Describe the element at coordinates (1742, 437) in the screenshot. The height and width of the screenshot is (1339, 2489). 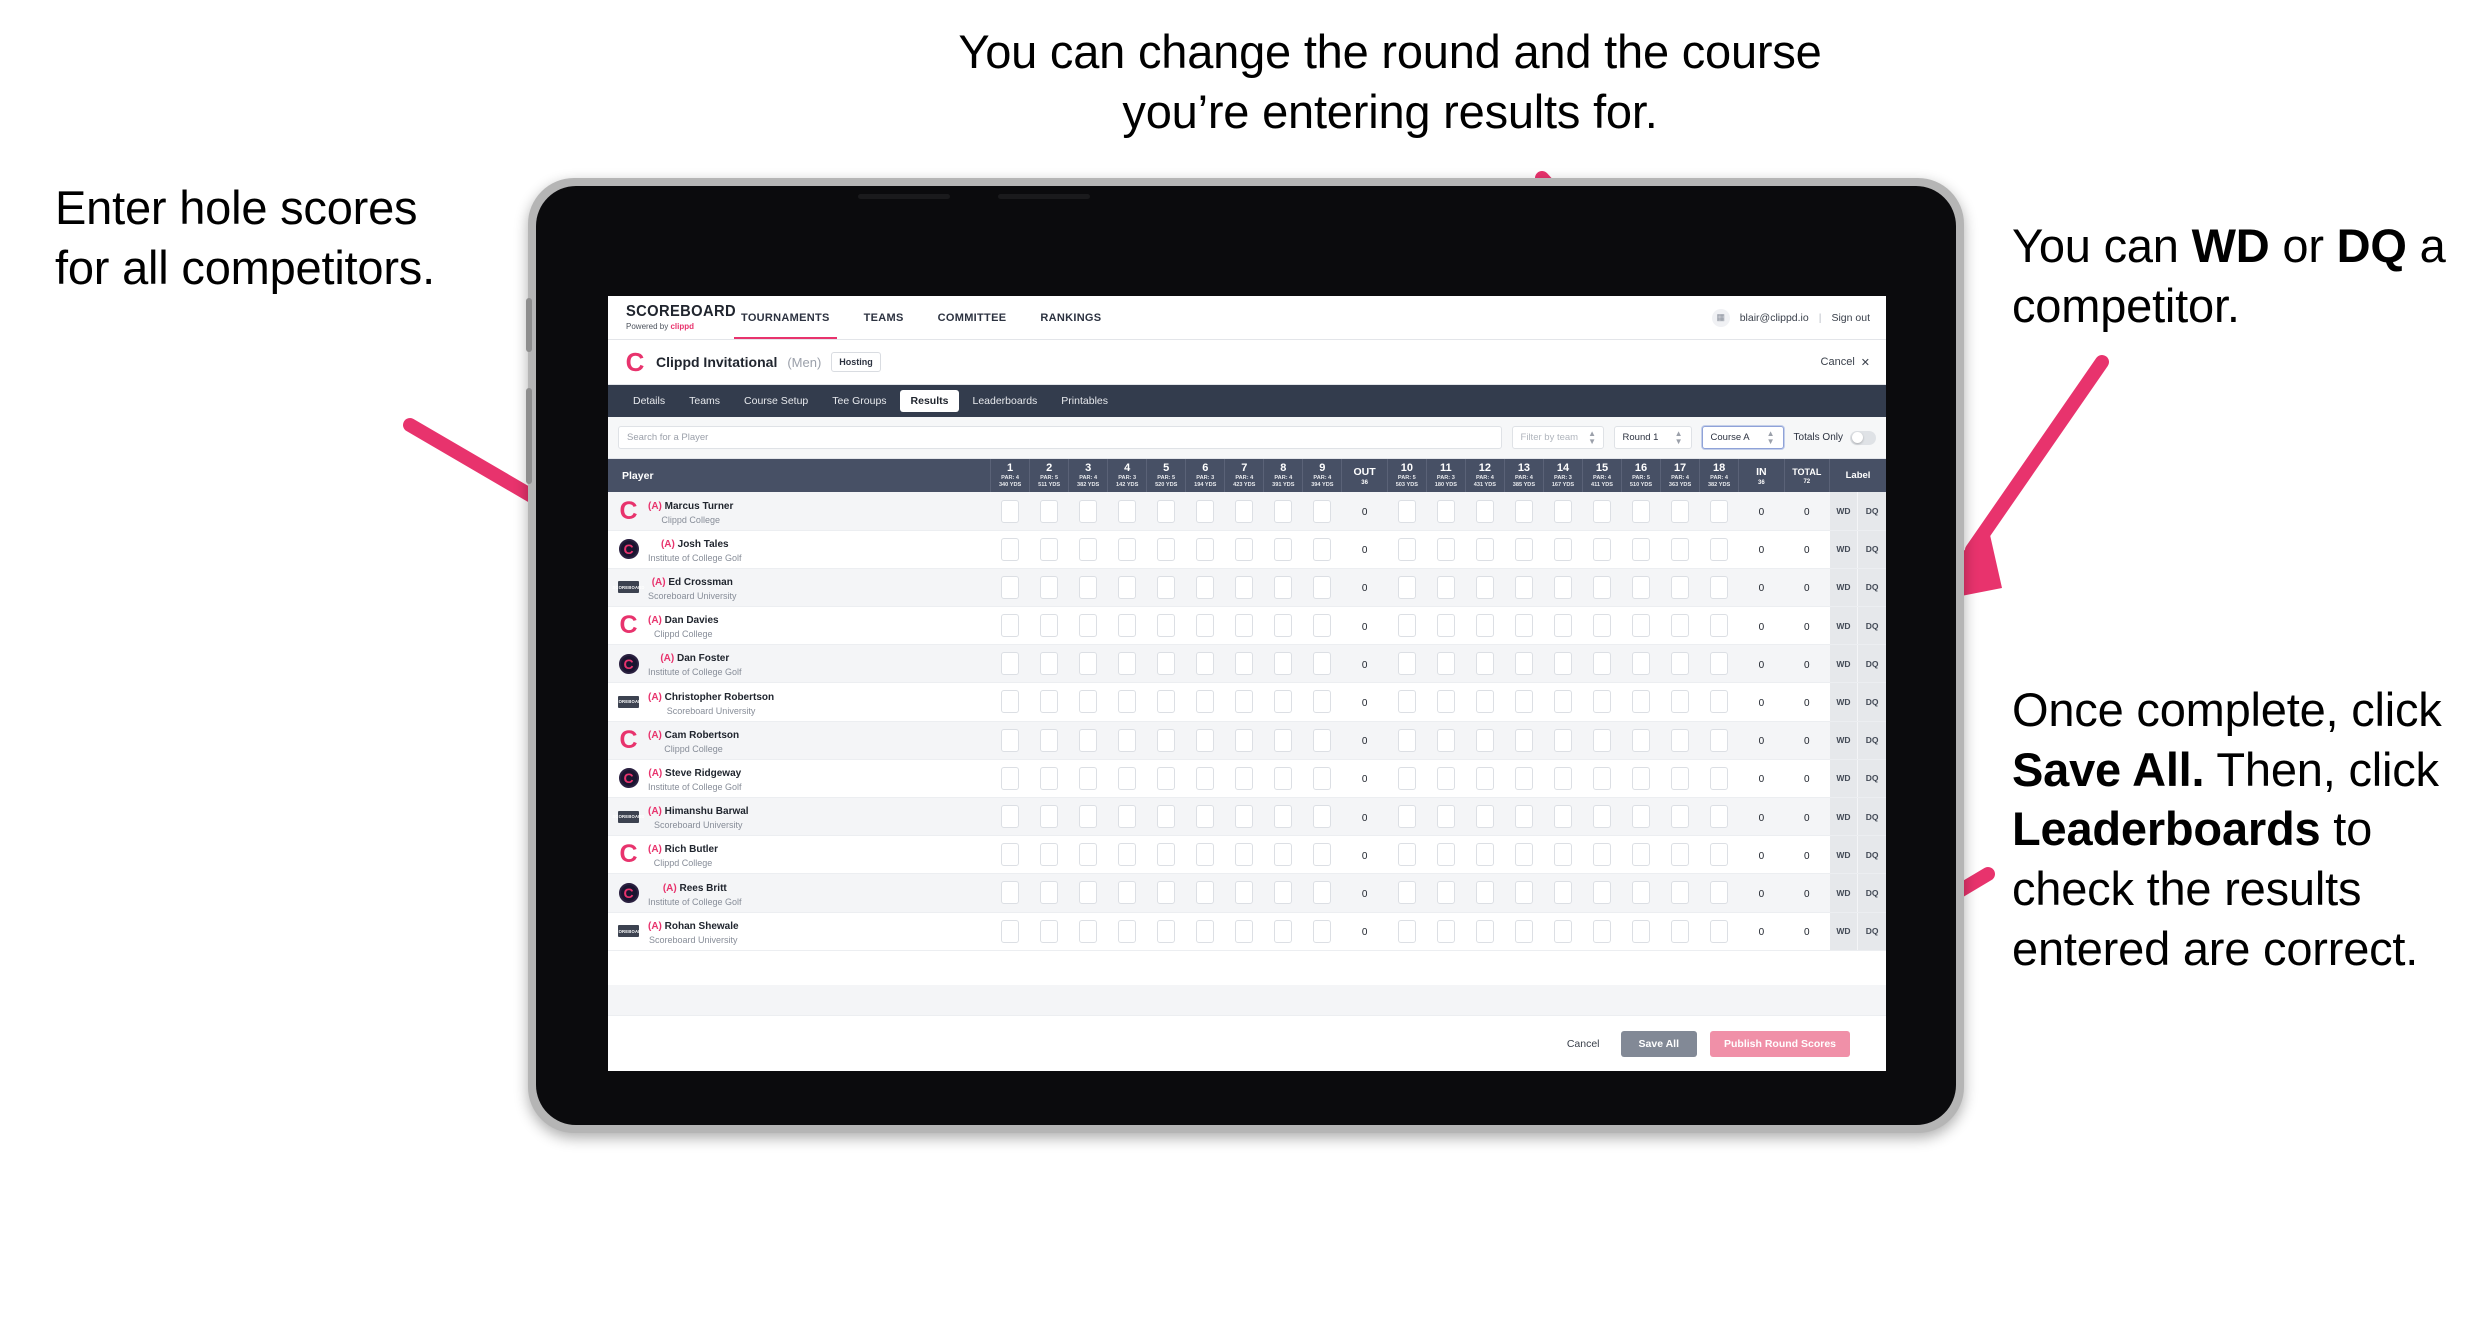
I see `course-select: Course A ▲ ▼` at that location.